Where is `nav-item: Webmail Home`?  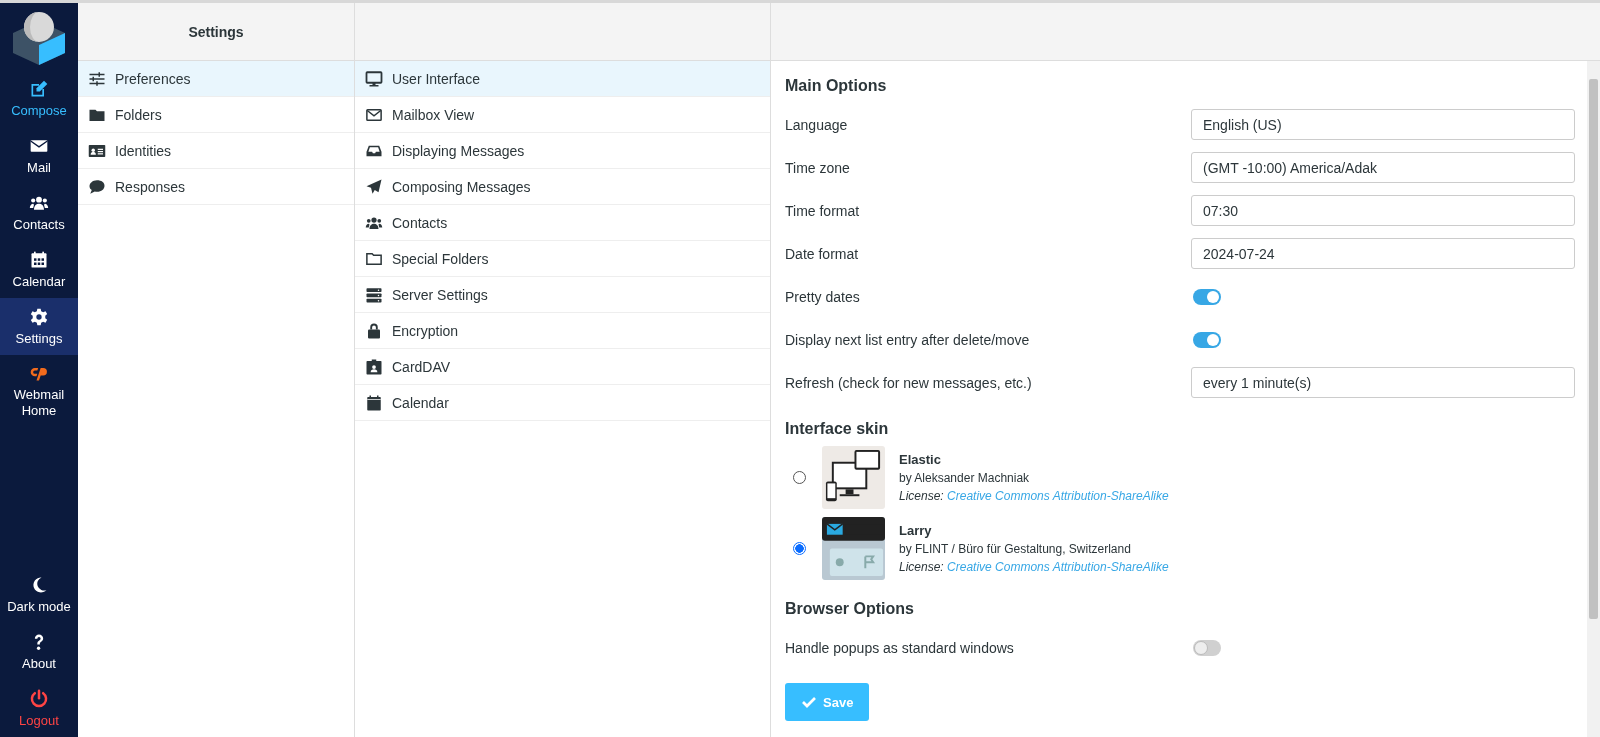
nav-item: Webmail Home is located at coordinates (39, 390).